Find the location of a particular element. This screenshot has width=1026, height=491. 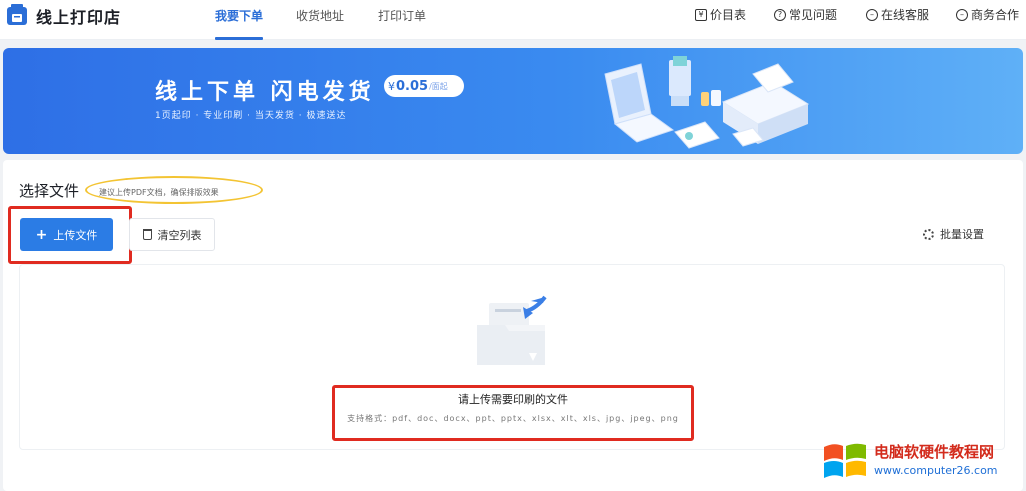

tab-place-order: 我要下单 is located at coordinates (239, 15).